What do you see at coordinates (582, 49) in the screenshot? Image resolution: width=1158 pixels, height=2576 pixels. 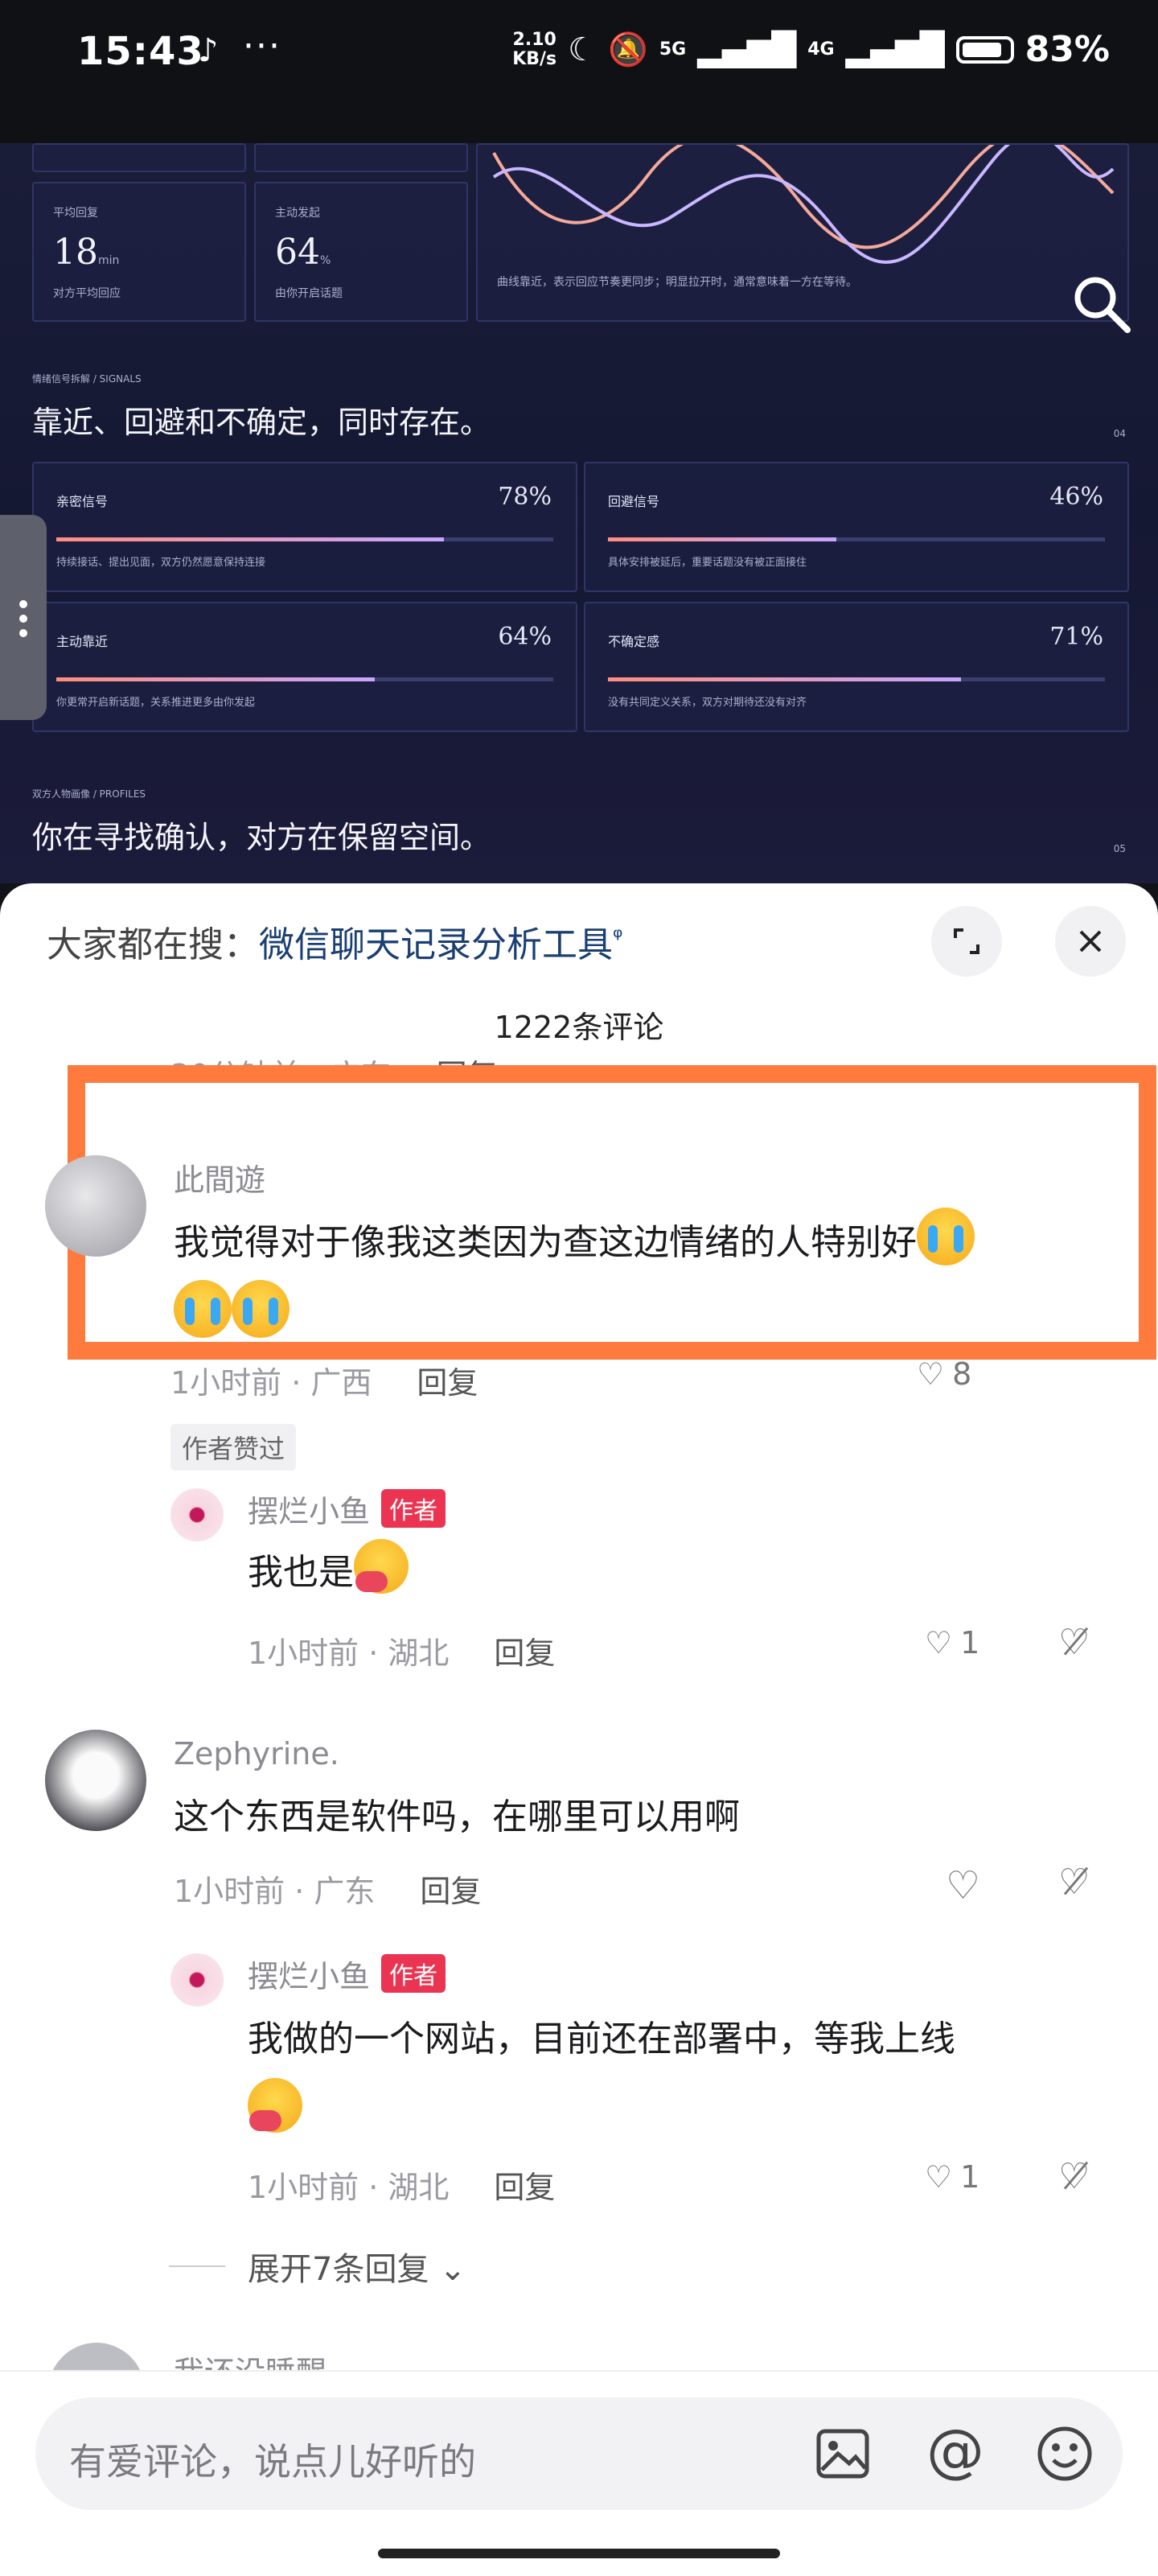 I see `moon-icon: ☾` at bounding box center [582, 49].